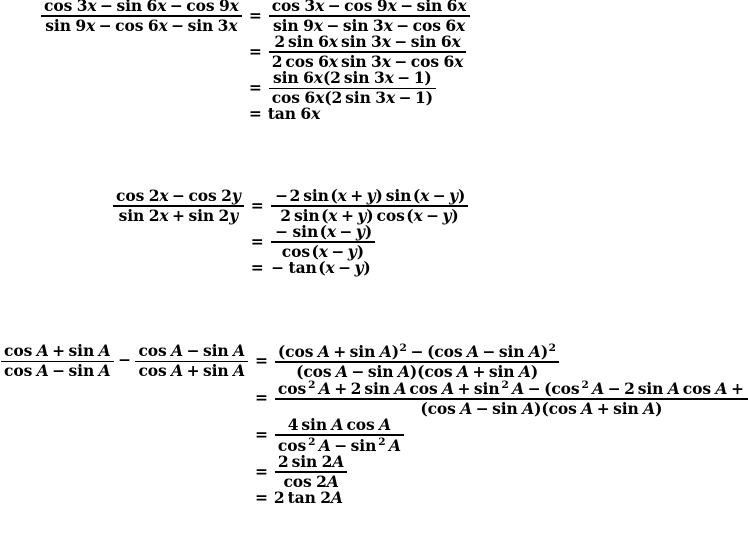 Image resolution: width=748 pixels, height=553 pixels. I want to click on fraction-denominator: cos A − sin A, so click(57, 371).